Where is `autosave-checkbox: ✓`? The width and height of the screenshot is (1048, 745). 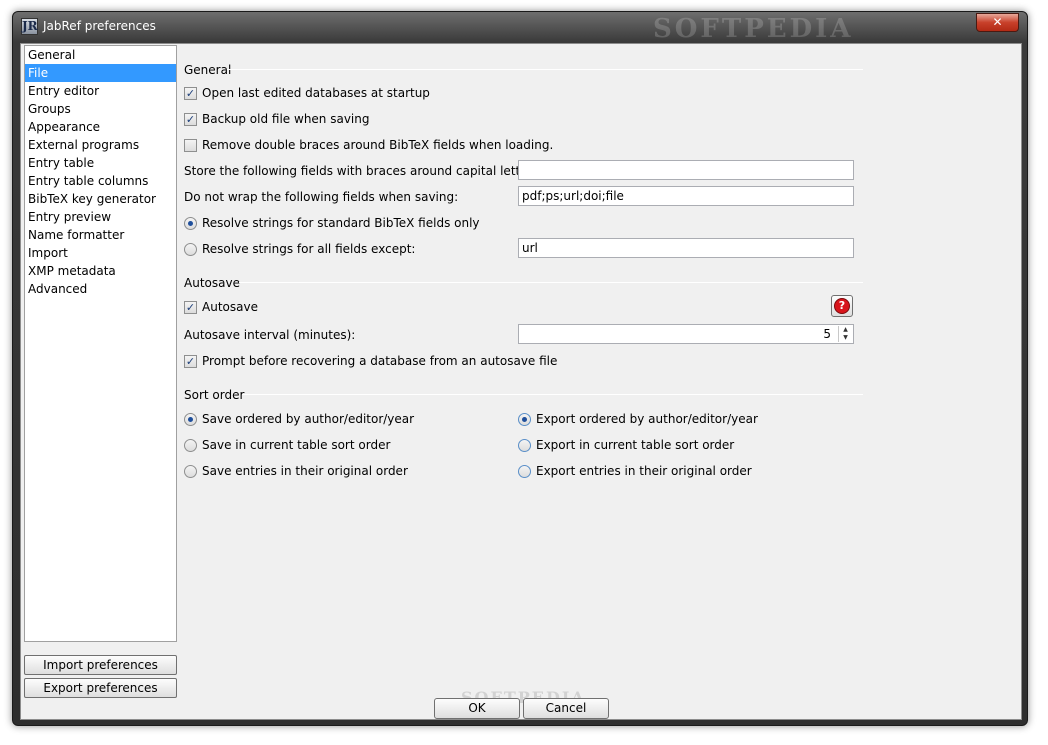 autosave-checkbox: ✓ is located at coordinates (190, 307).